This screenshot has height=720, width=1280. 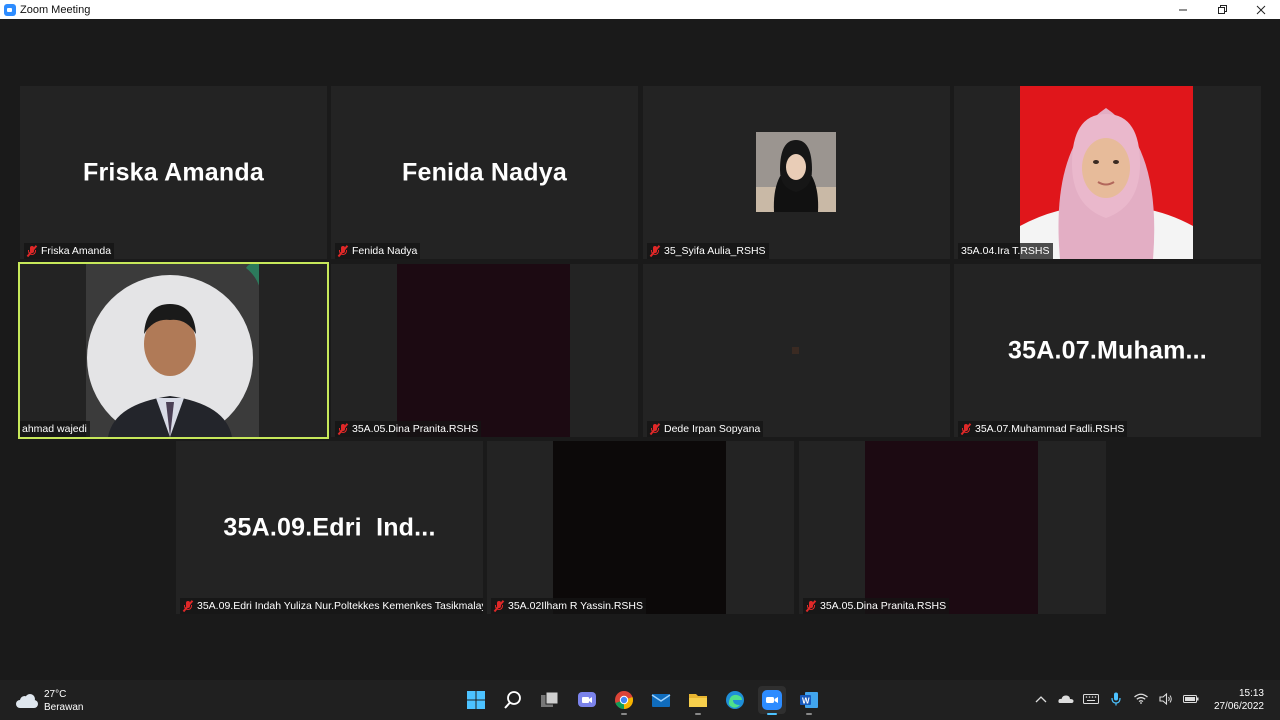 I want to click on battery-icon, so click(x=1191, y=698).